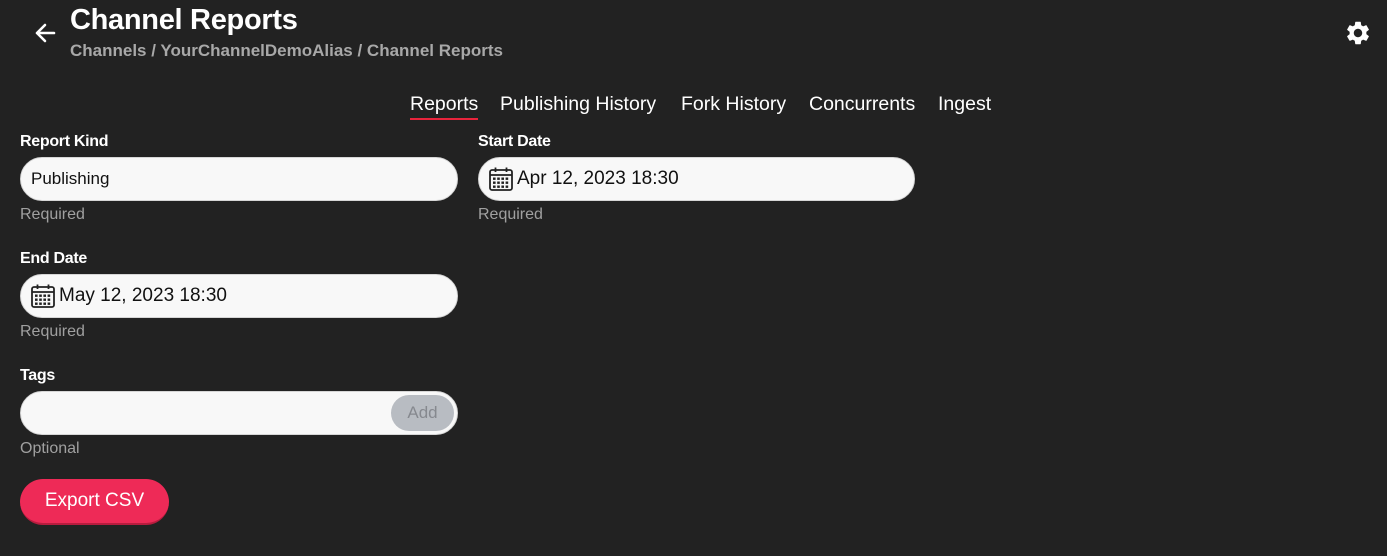  I want to click on end-date-helper: Required, so click(52, 331).